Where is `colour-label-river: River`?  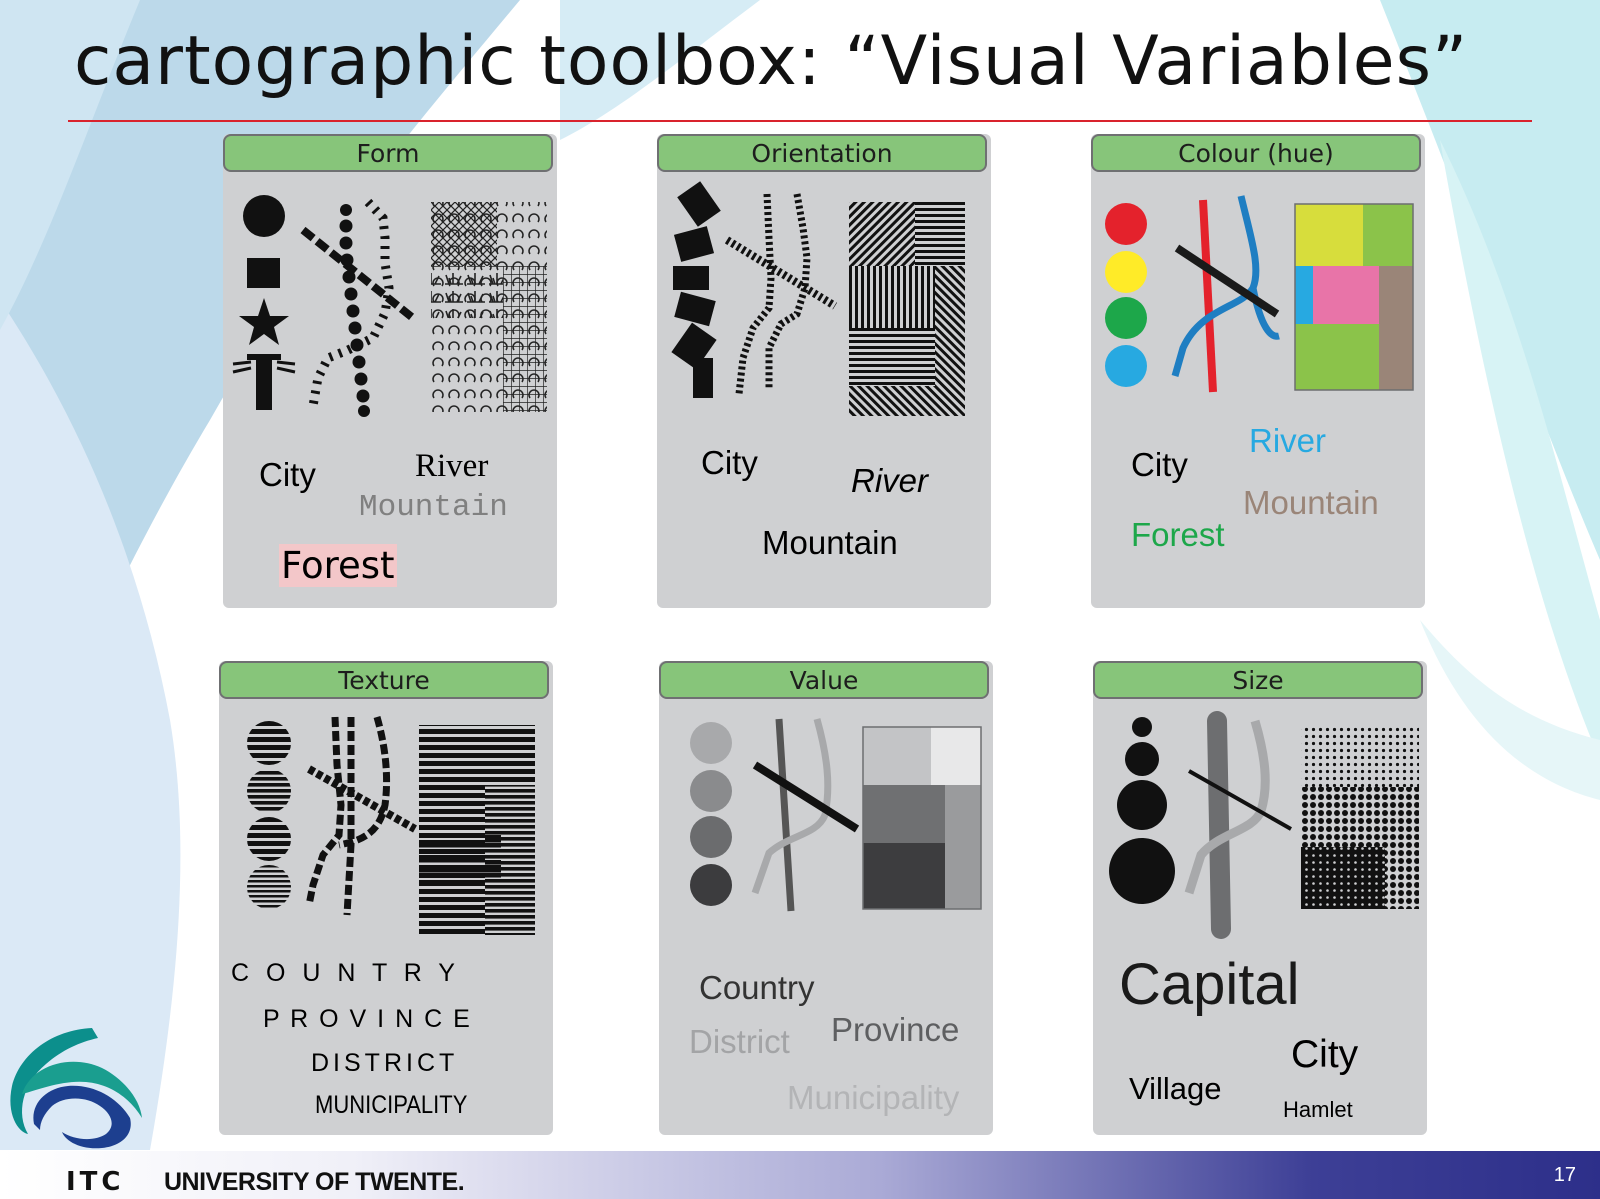
colour-label-river: River is located at coordinates (1288, 440).